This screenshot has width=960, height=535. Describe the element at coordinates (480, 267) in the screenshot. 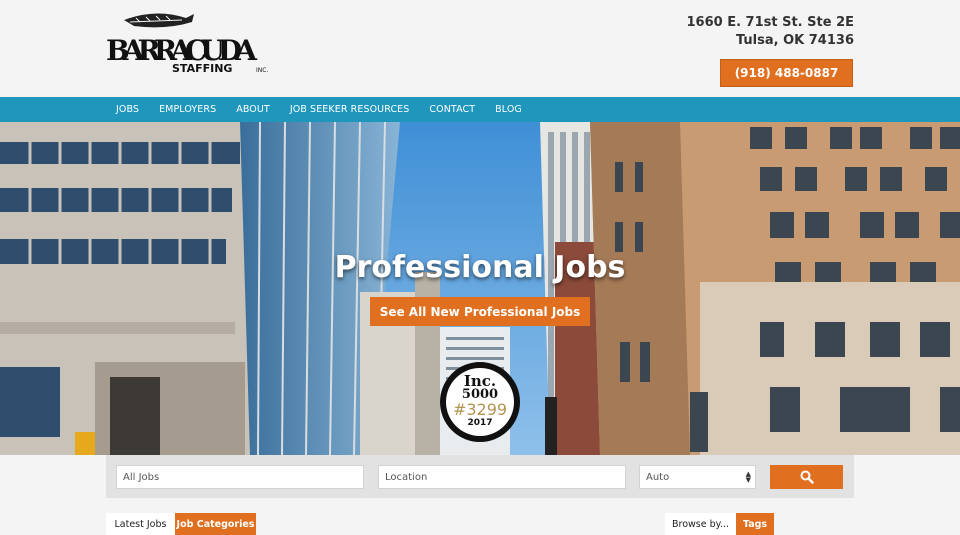

I see `hero-title: Professional Jobs` at that location.